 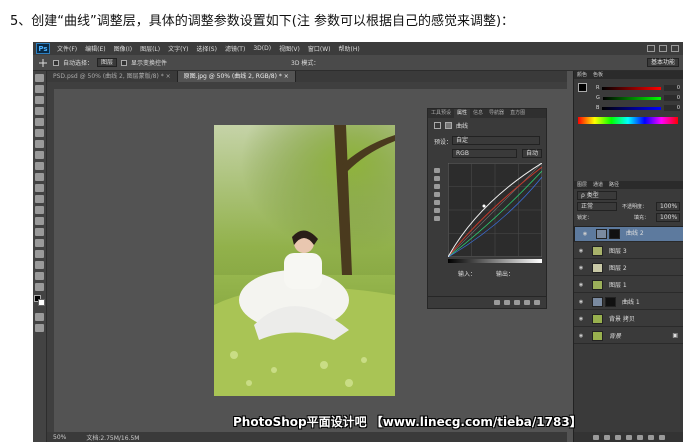 I want to click on gradient-icon, so click(x=39, y=199).